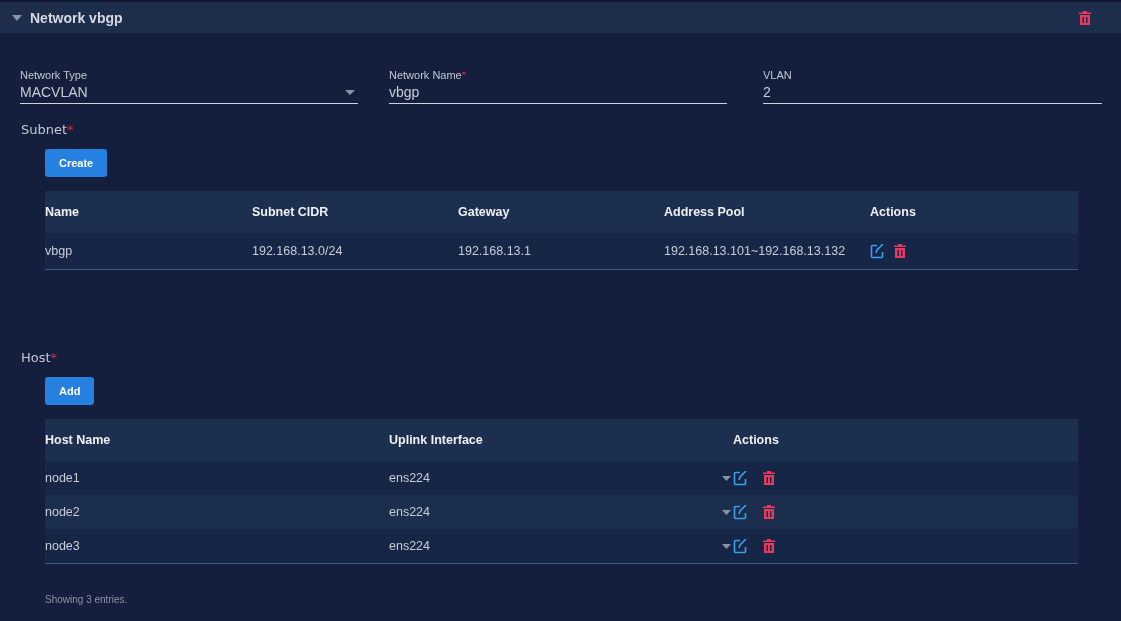  I want to click on field-value: vbgp, so click(404, 92).